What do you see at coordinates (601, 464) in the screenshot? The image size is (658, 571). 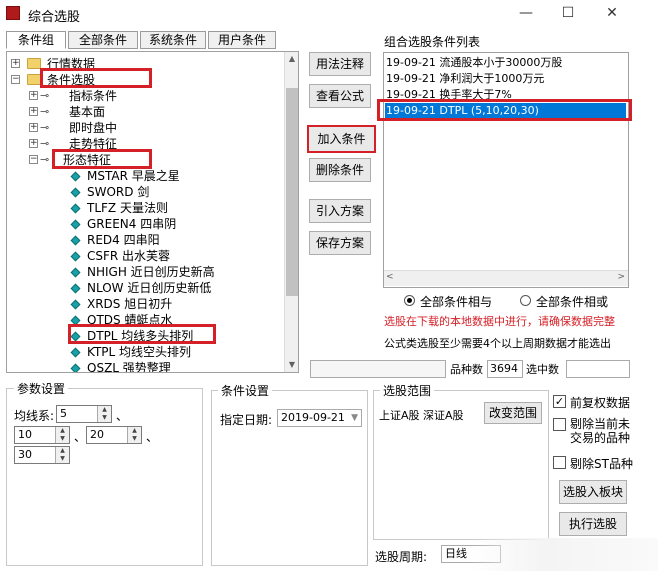 I see `exclude-st-label: 剔除ST品种` at bounding box center [601, 464].